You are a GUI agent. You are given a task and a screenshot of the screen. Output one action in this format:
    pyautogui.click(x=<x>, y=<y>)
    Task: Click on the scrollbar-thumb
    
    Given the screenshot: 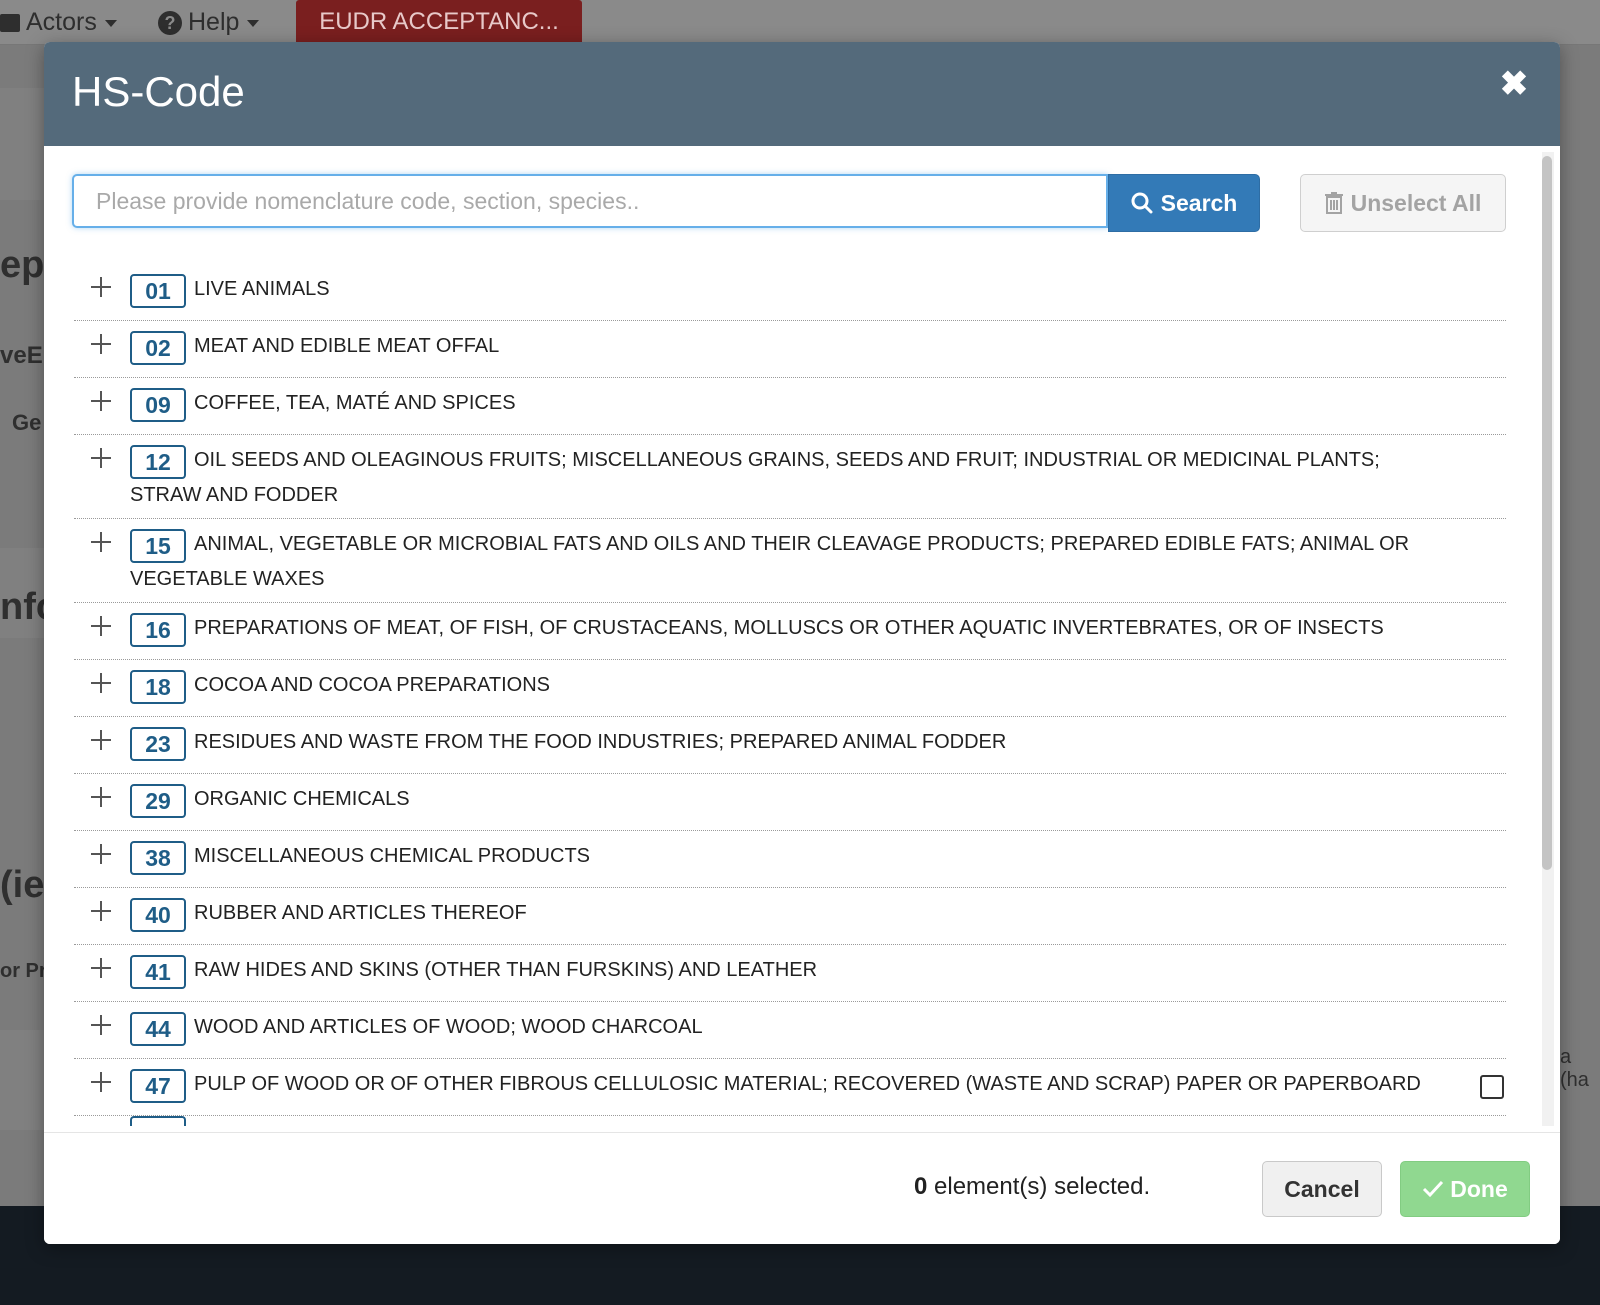 What is the action you would take?
    pyautogui.click(x=1547, y=513)
    